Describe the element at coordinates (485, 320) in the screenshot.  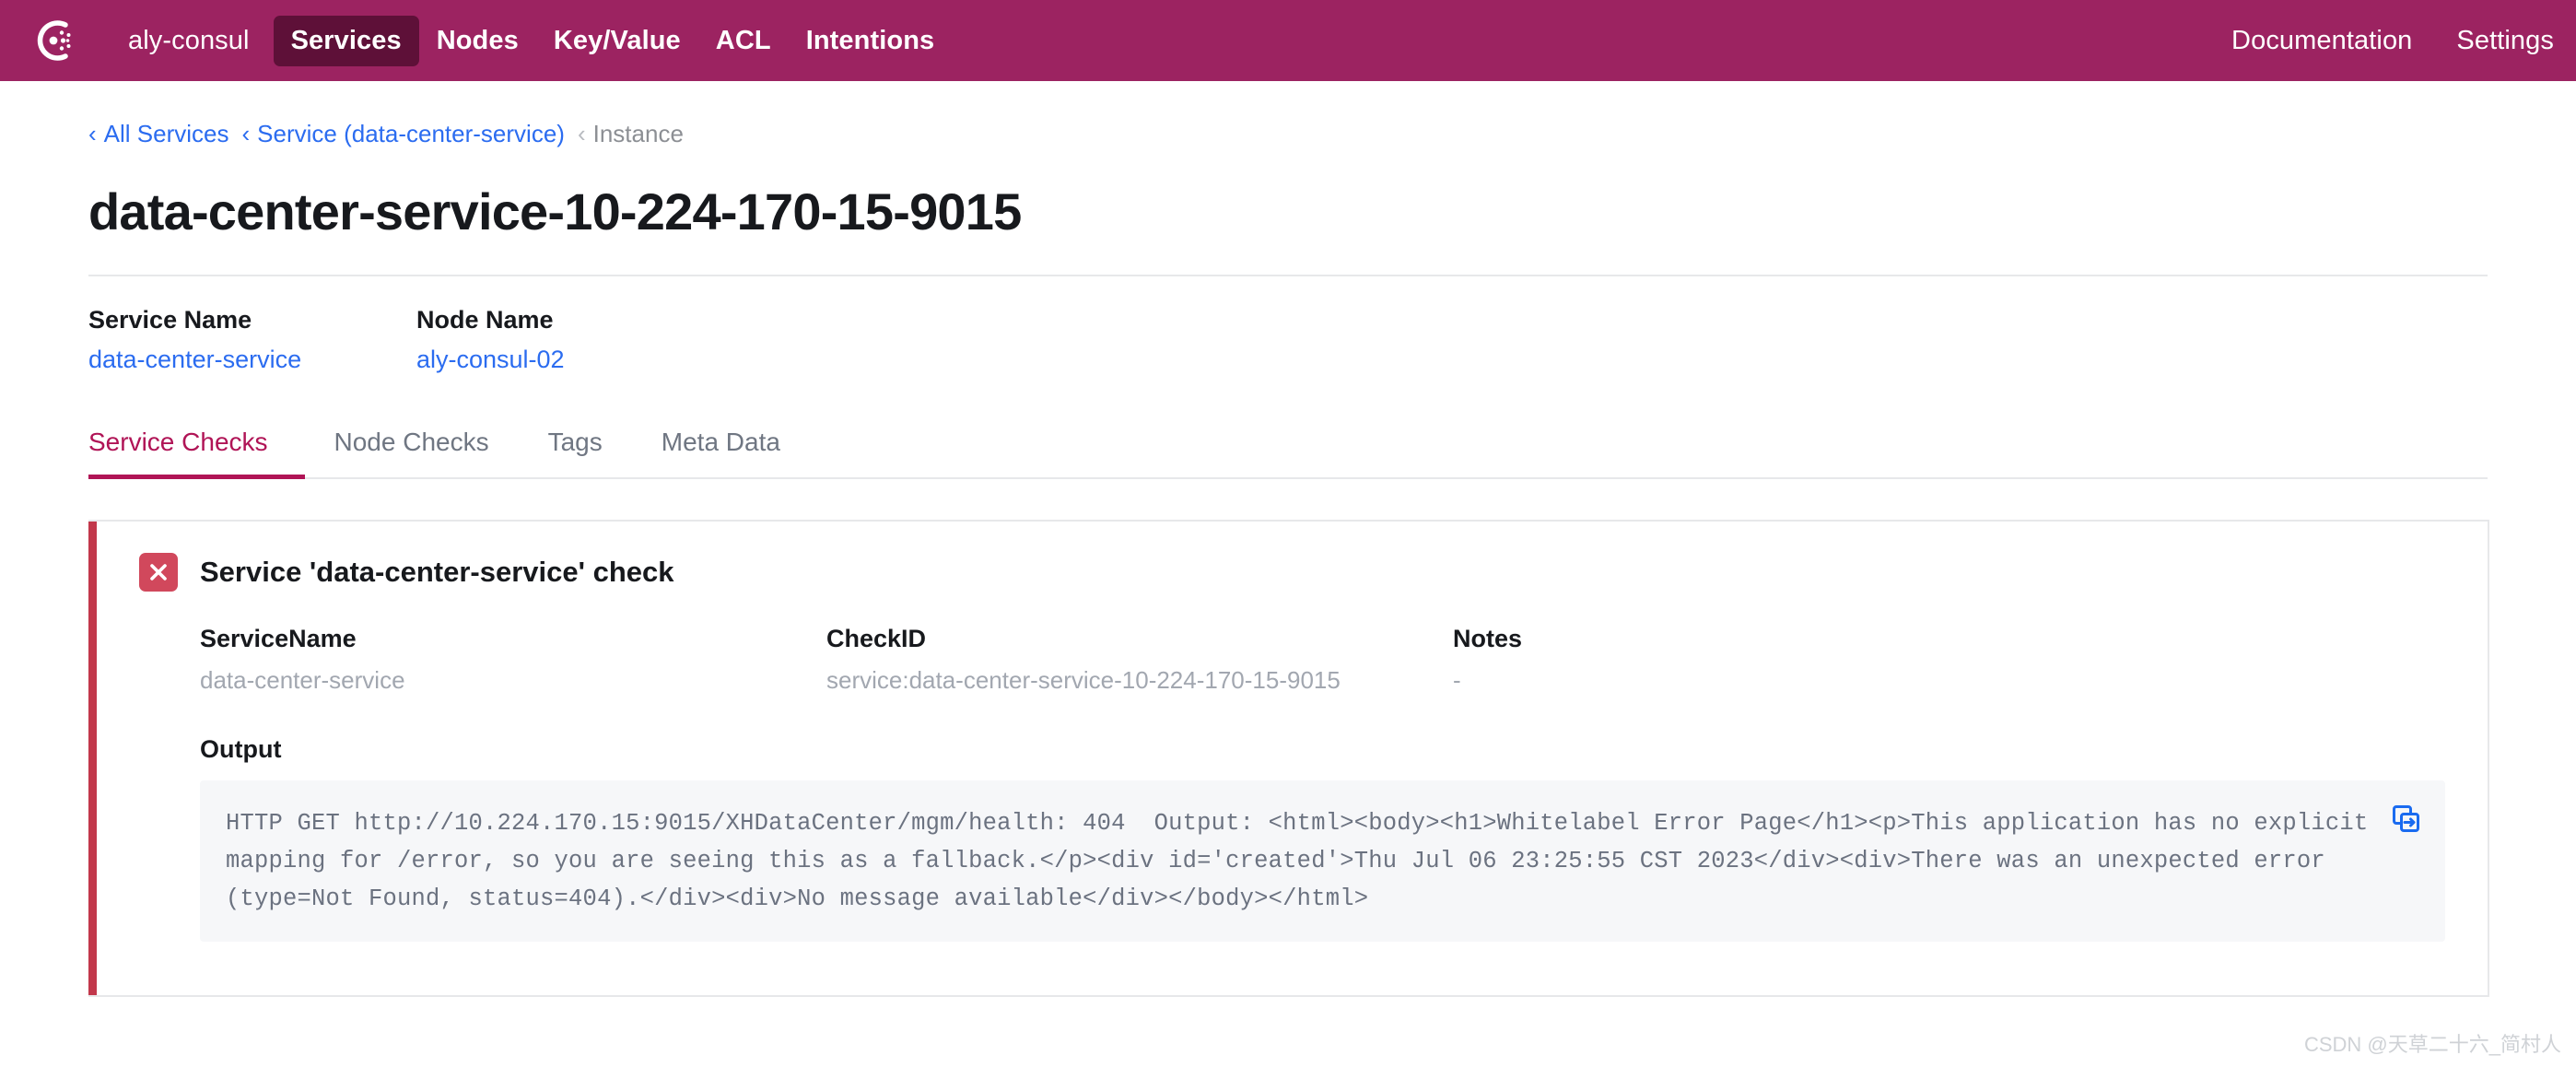
I see `meta-label: Node Name` at that location.